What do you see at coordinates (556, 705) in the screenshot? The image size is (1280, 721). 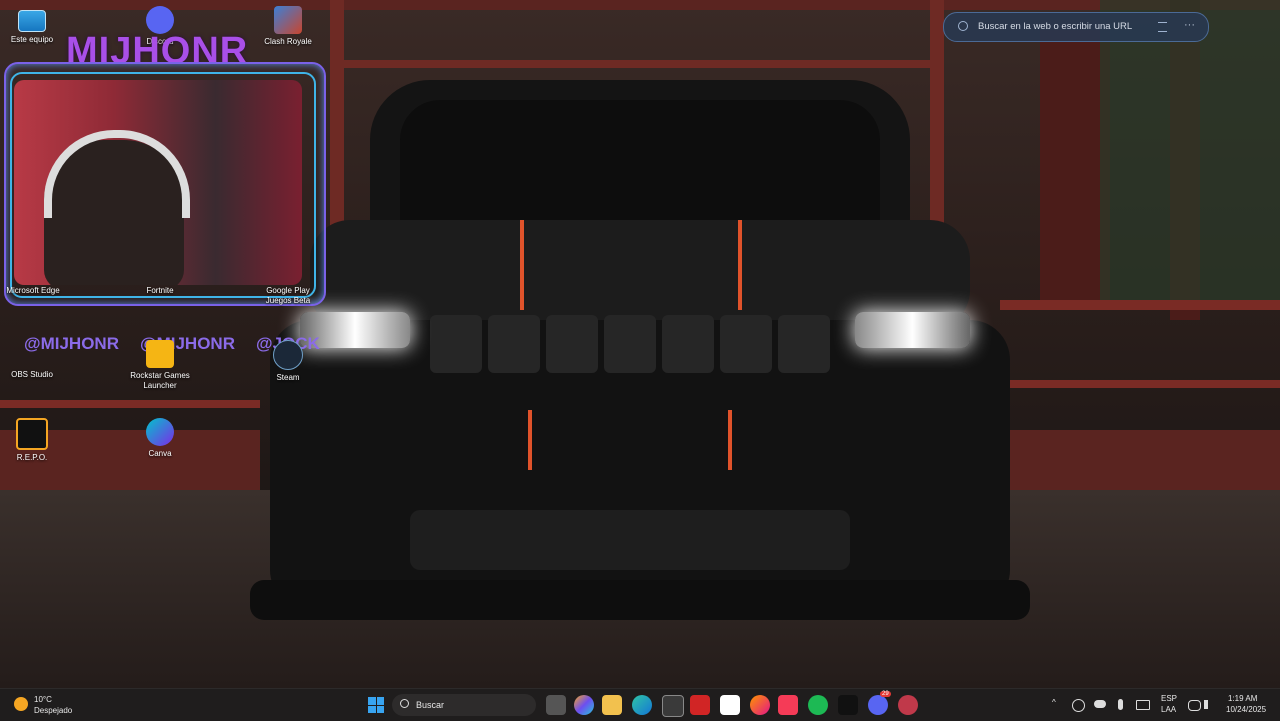 I see `task-view-icon` at bounding box center [556, 705].